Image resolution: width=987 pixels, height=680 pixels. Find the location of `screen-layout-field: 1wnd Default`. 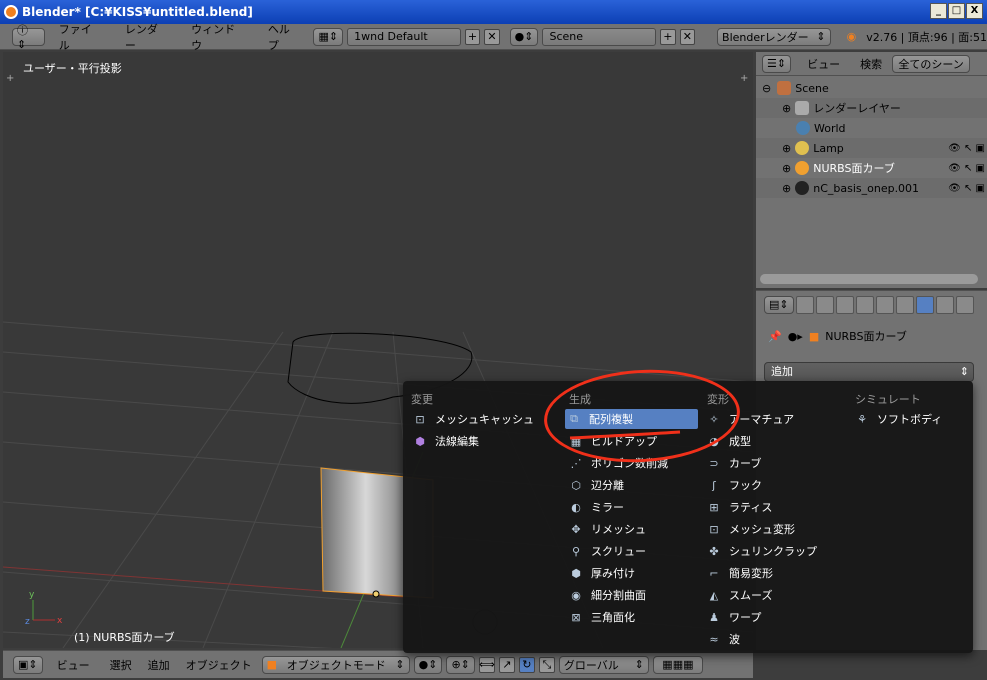

screen-layout-field: 1wnd Default is located at coordinates (404, 36).